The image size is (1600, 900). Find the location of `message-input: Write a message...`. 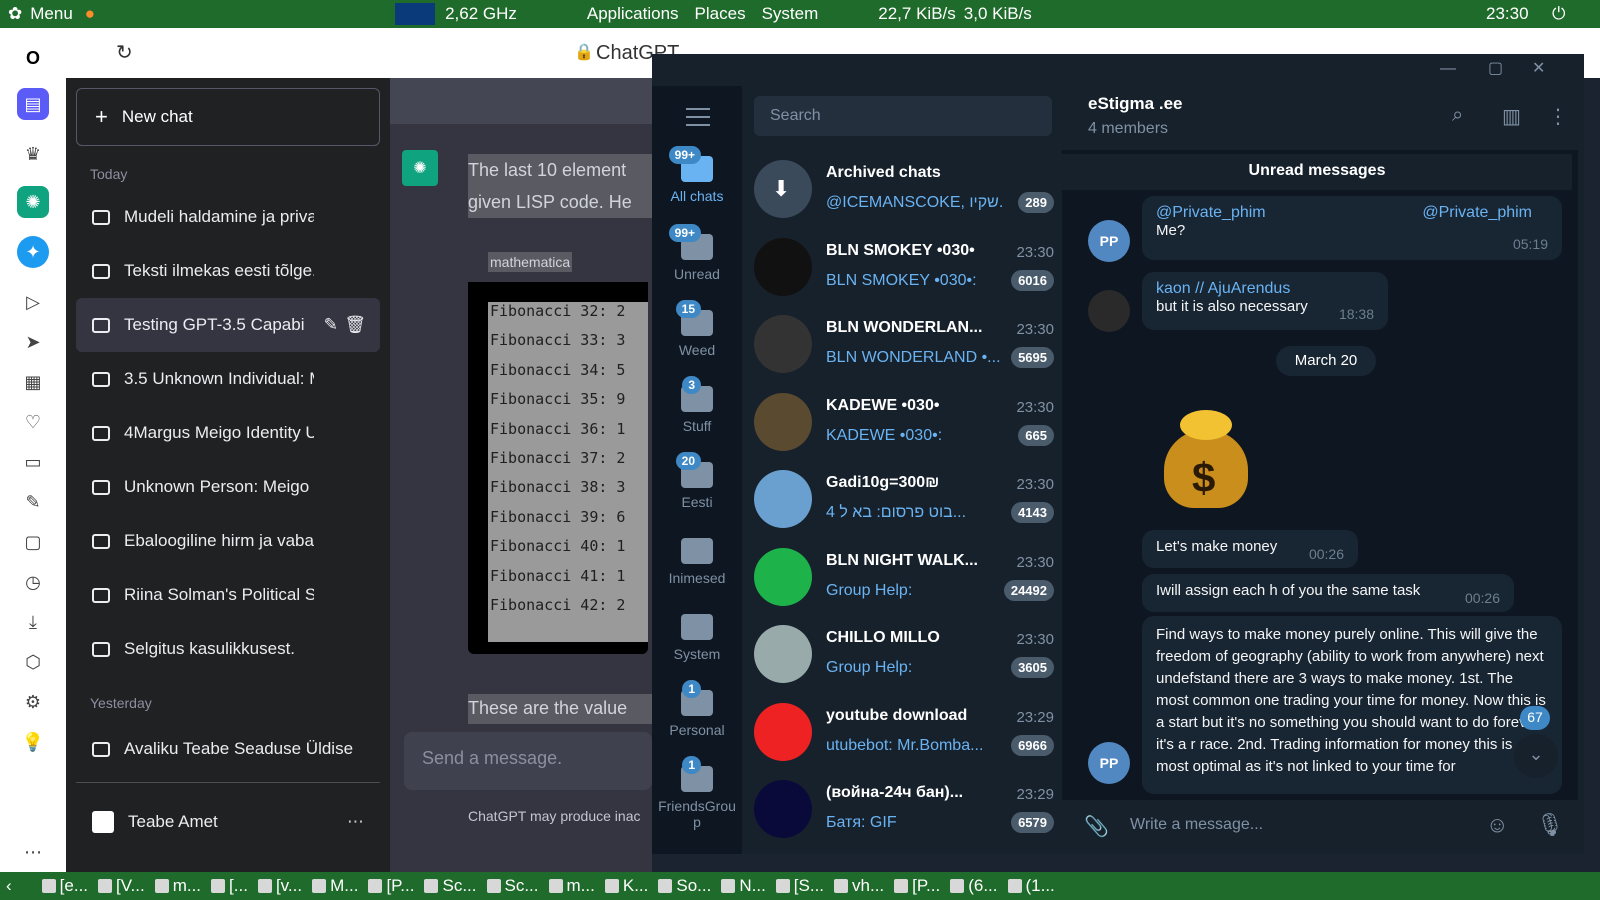

message-input: Write a message... is located at coordinates (1196, 825).